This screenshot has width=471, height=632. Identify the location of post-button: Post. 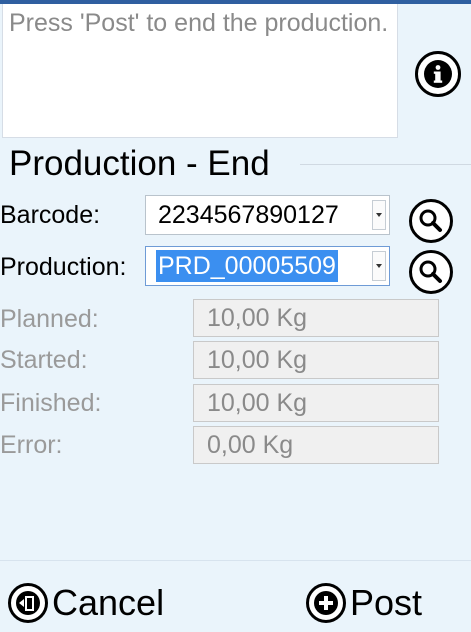
(364, 603).